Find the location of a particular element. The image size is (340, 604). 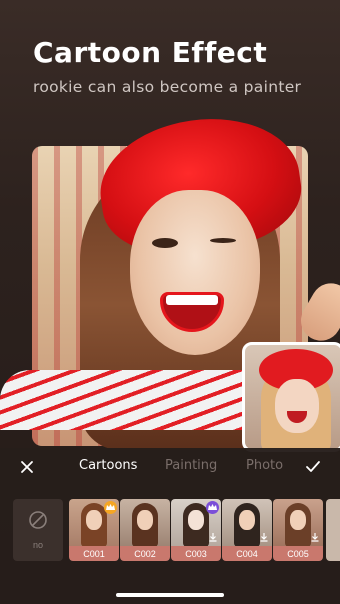

filter-none-label: no is located at coordinates (37, 545).